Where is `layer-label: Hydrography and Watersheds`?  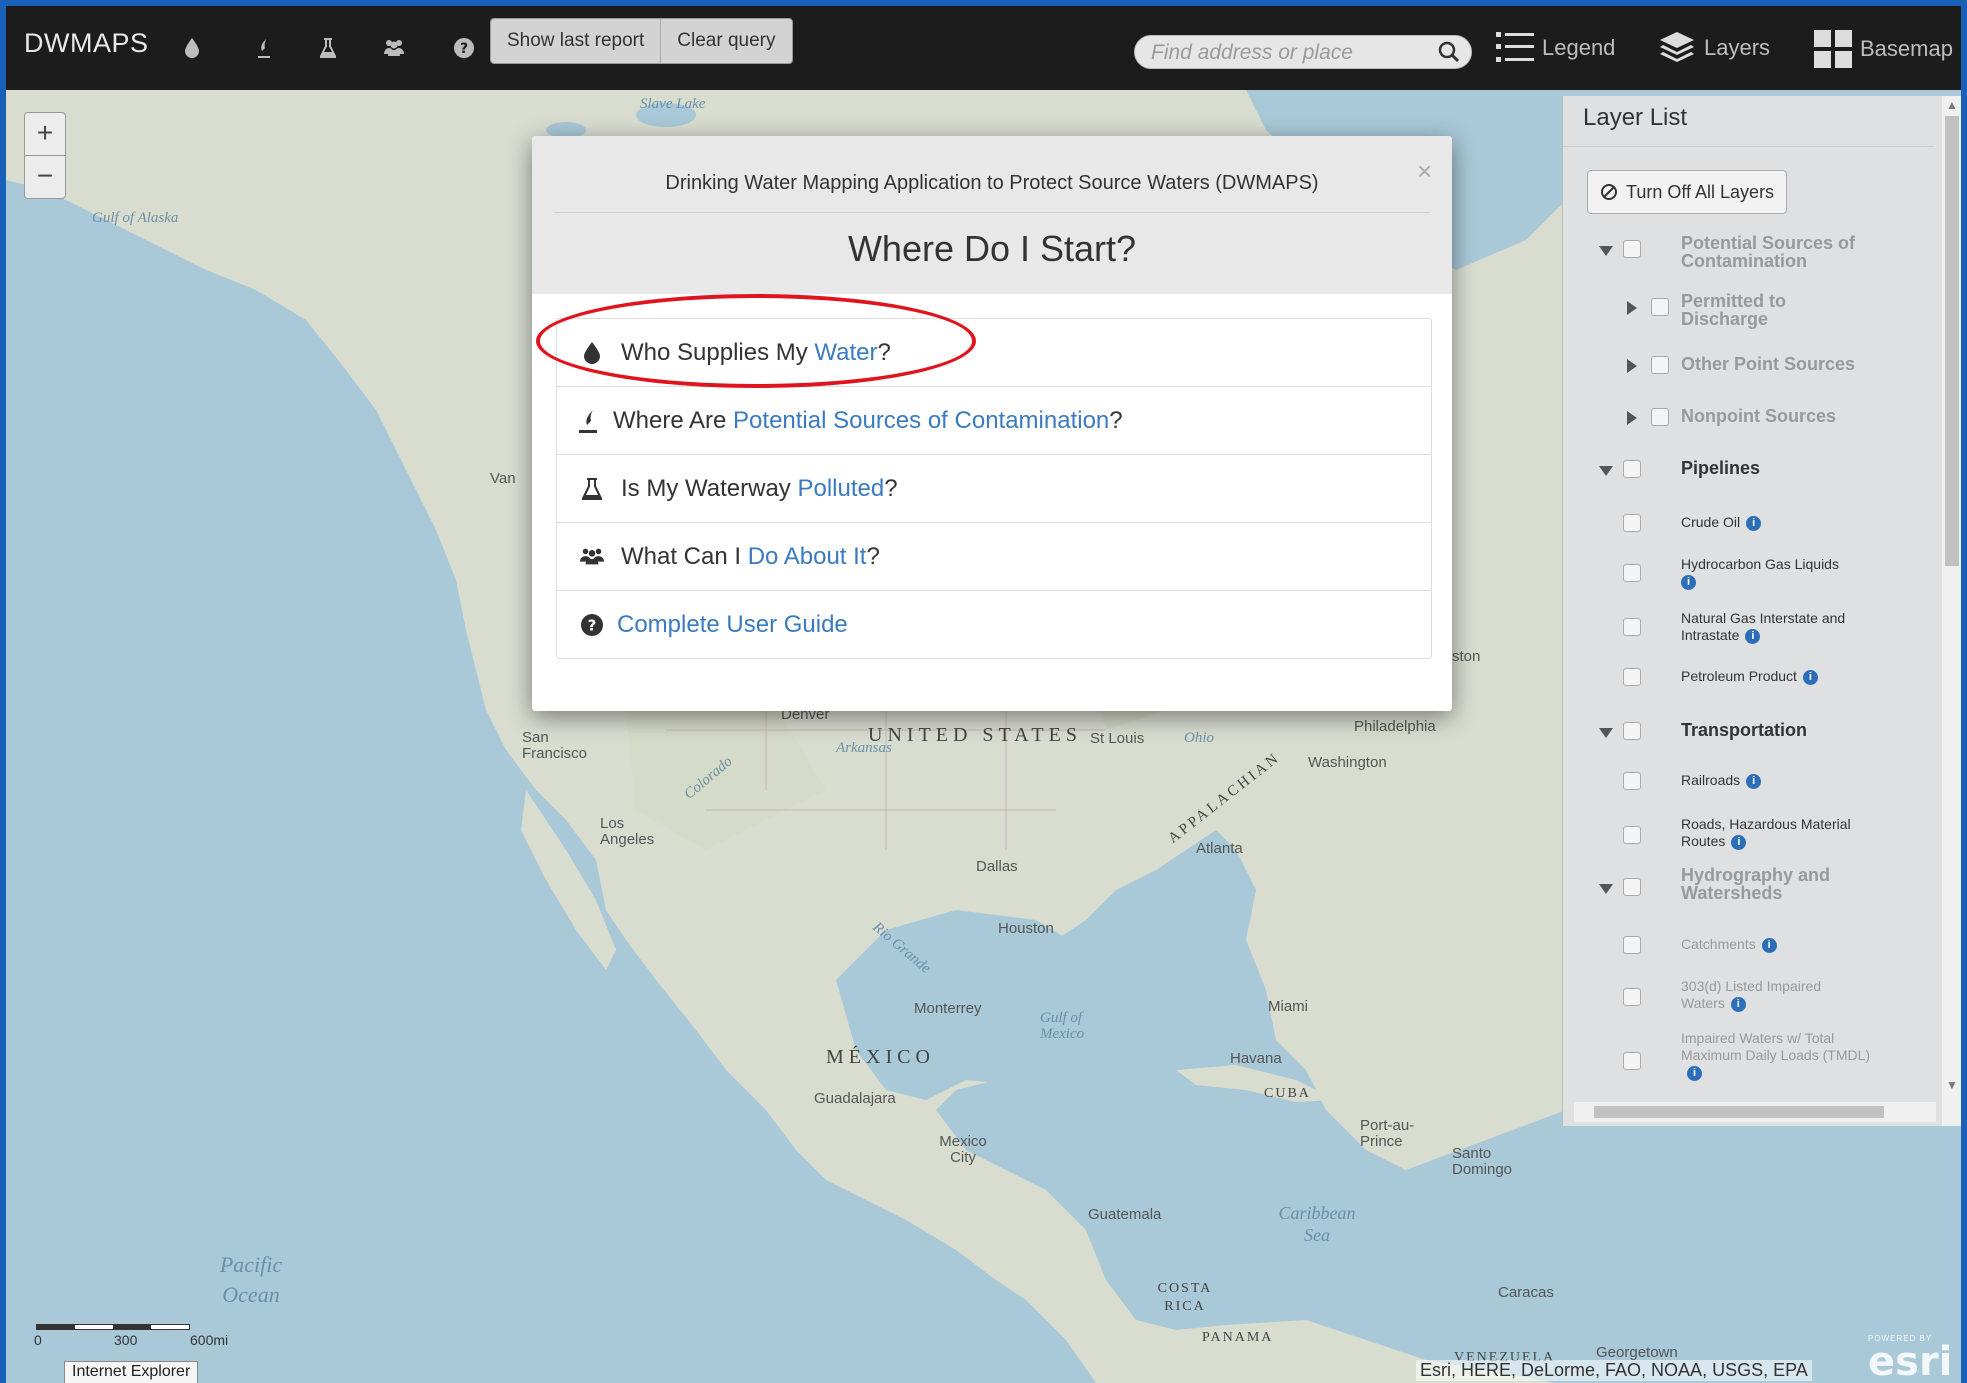
layer-label: Hydrography and Watersheds is located at coordinates (1756, 884).